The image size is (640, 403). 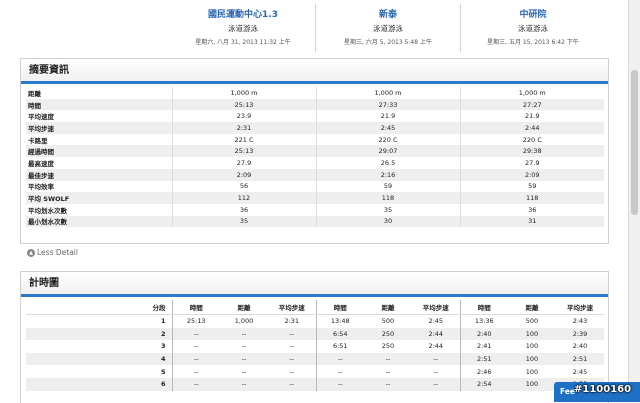 I want to click on summary-row: 最佳步速 2:09 2:16 2:09, so click(x=315, y=174).